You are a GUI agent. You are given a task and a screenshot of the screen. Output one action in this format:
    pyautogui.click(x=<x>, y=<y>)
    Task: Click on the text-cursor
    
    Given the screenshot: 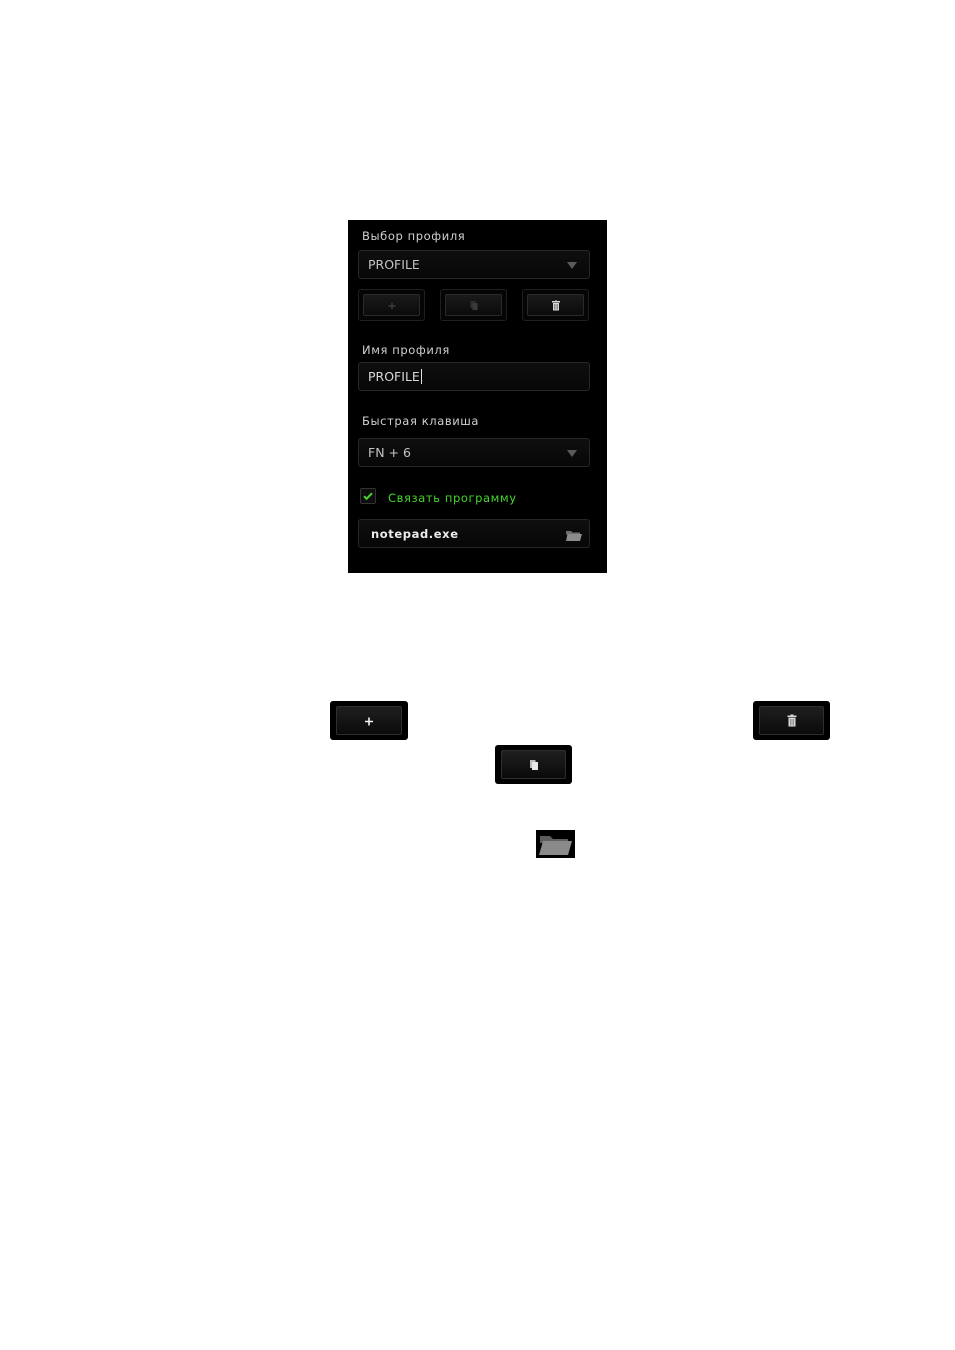 What is the action you would take?
    pyautogui.click(x=421, y=376)
    